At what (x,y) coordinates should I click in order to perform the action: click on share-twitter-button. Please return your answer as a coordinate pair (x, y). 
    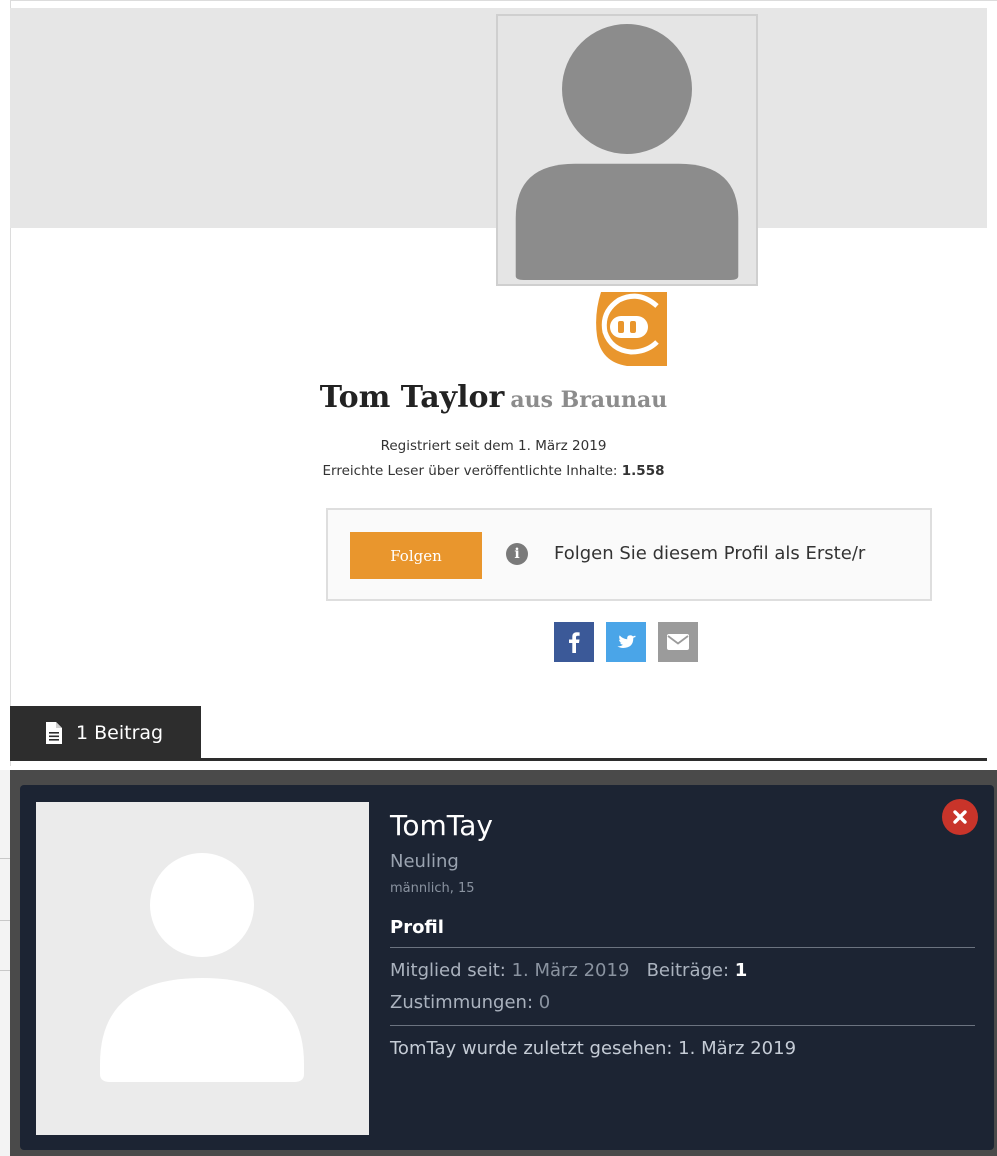
    Looking at the image, I should click on (626, 642).